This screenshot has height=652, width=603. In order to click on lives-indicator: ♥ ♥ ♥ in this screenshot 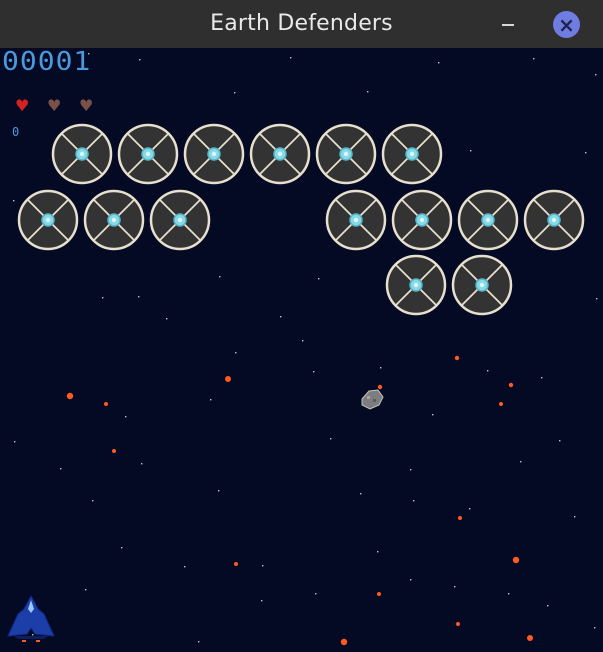, I will do `click(60, 107)`.